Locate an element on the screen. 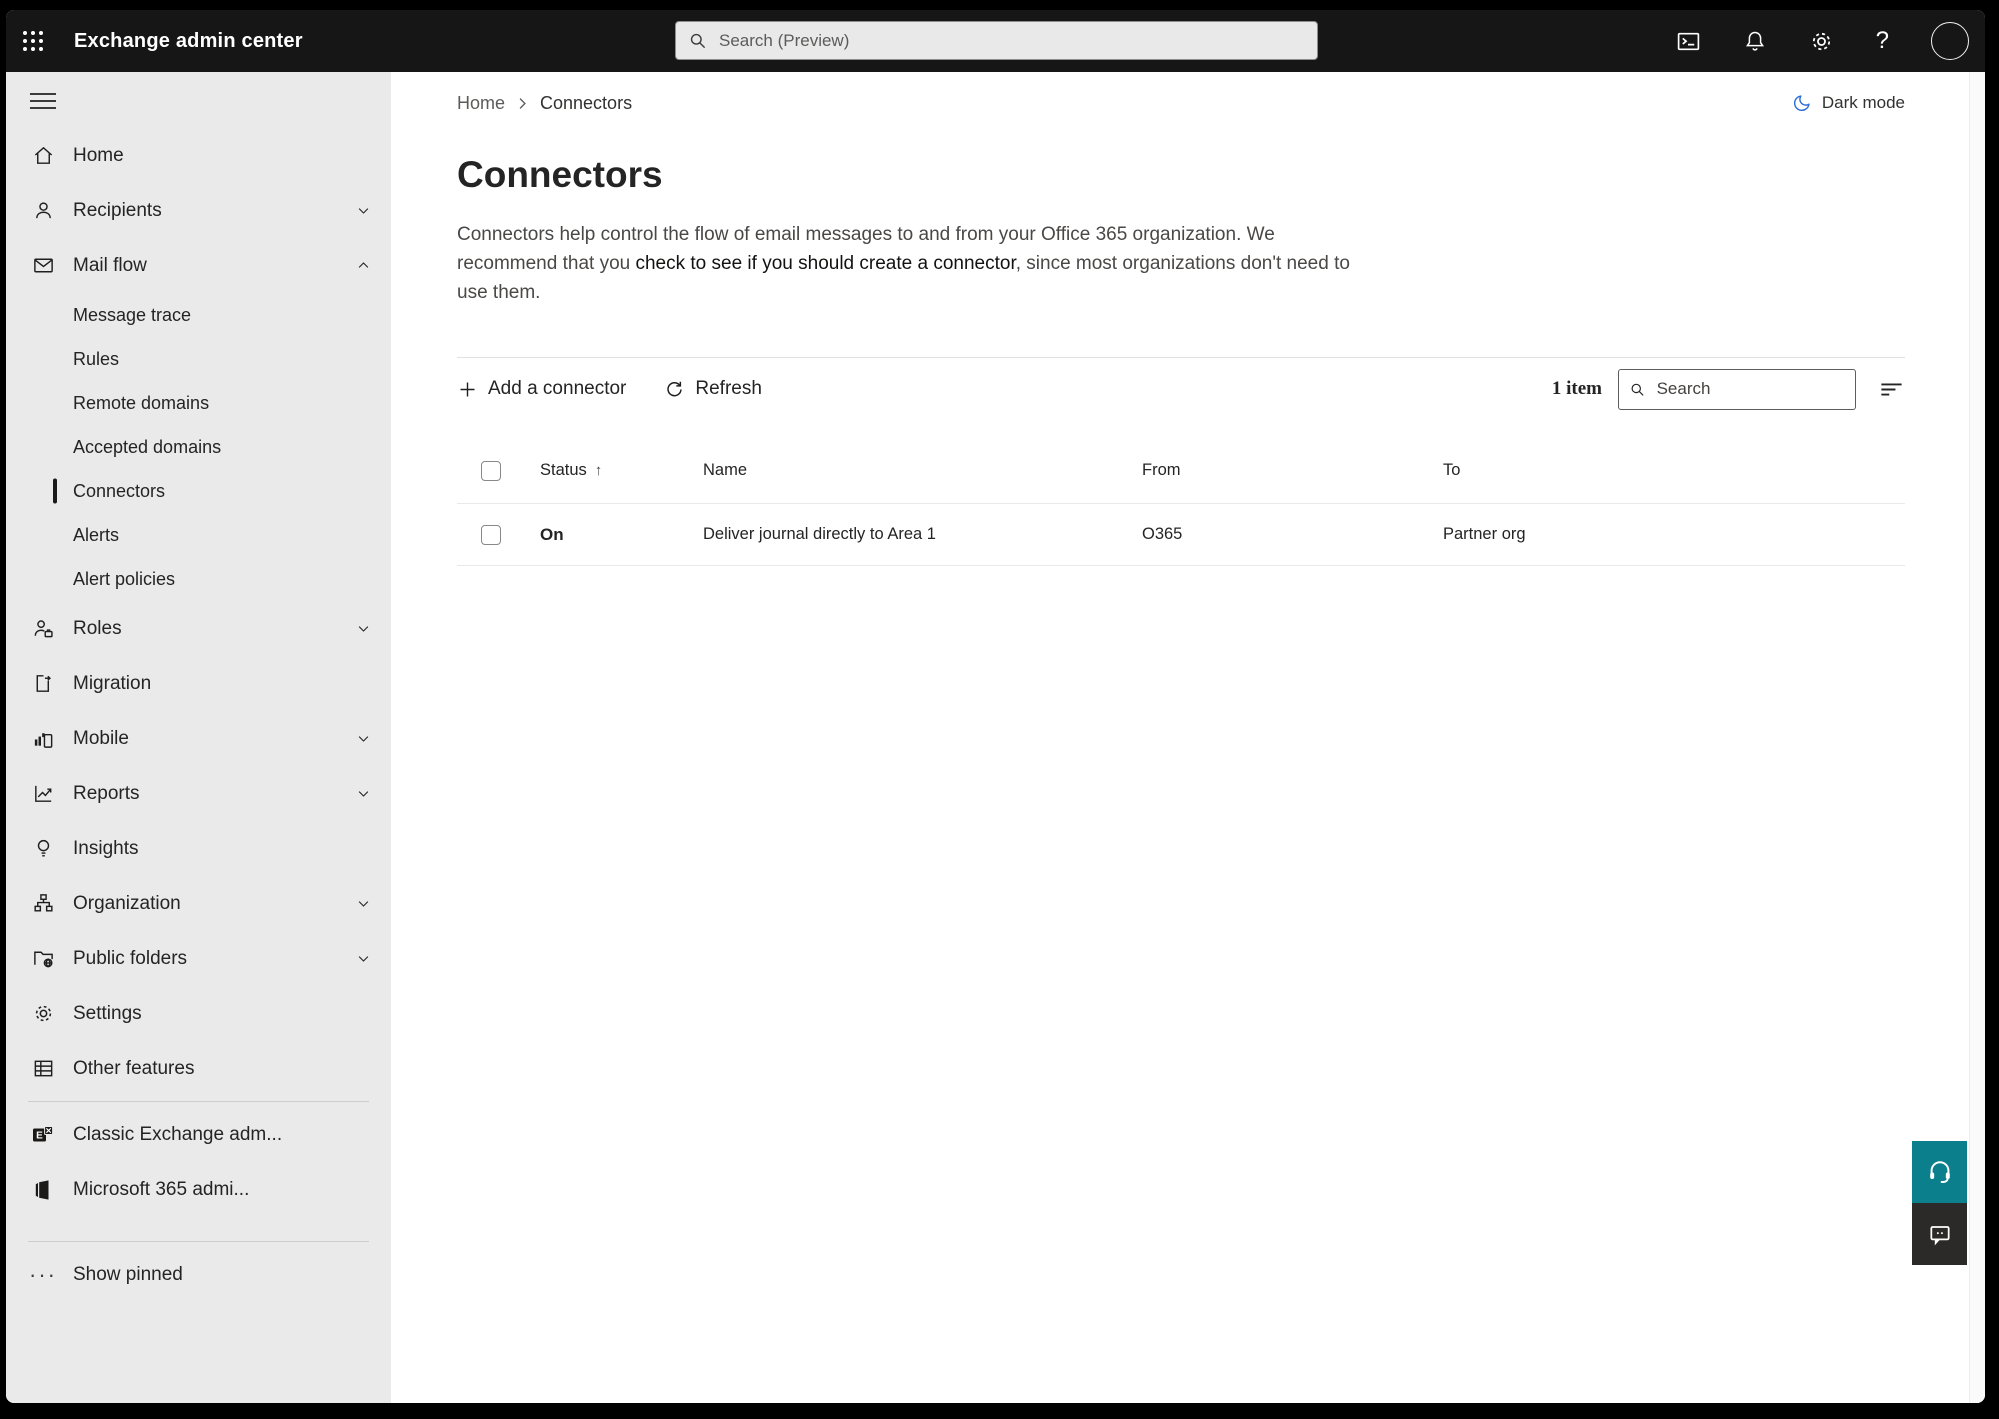  feedback-button is located at coordinates (1939, 1234).